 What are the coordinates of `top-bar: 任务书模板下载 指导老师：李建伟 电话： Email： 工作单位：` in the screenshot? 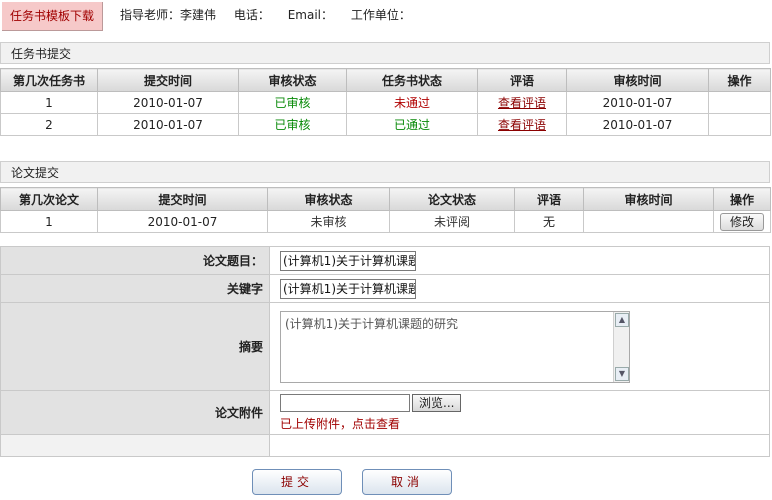 It's located at (386, 15).